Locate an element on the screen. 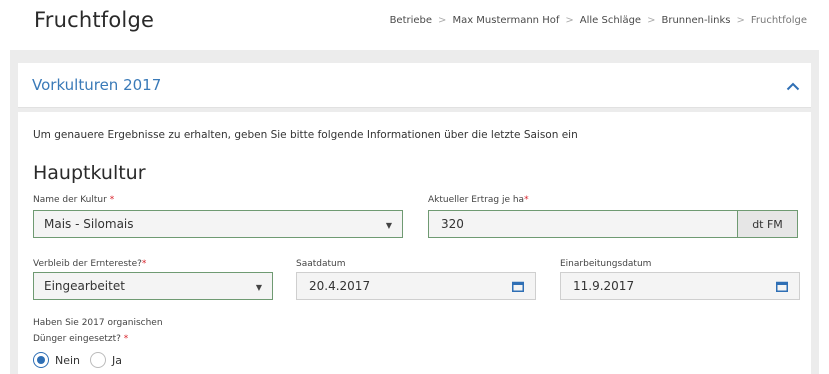 The width and height of the screenshot is (829, 374). kultur-label: Name der Kultur * is located at coordinates (74, 200).